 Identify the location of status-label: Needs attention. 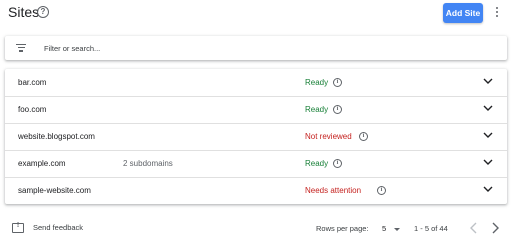
(333, 190).